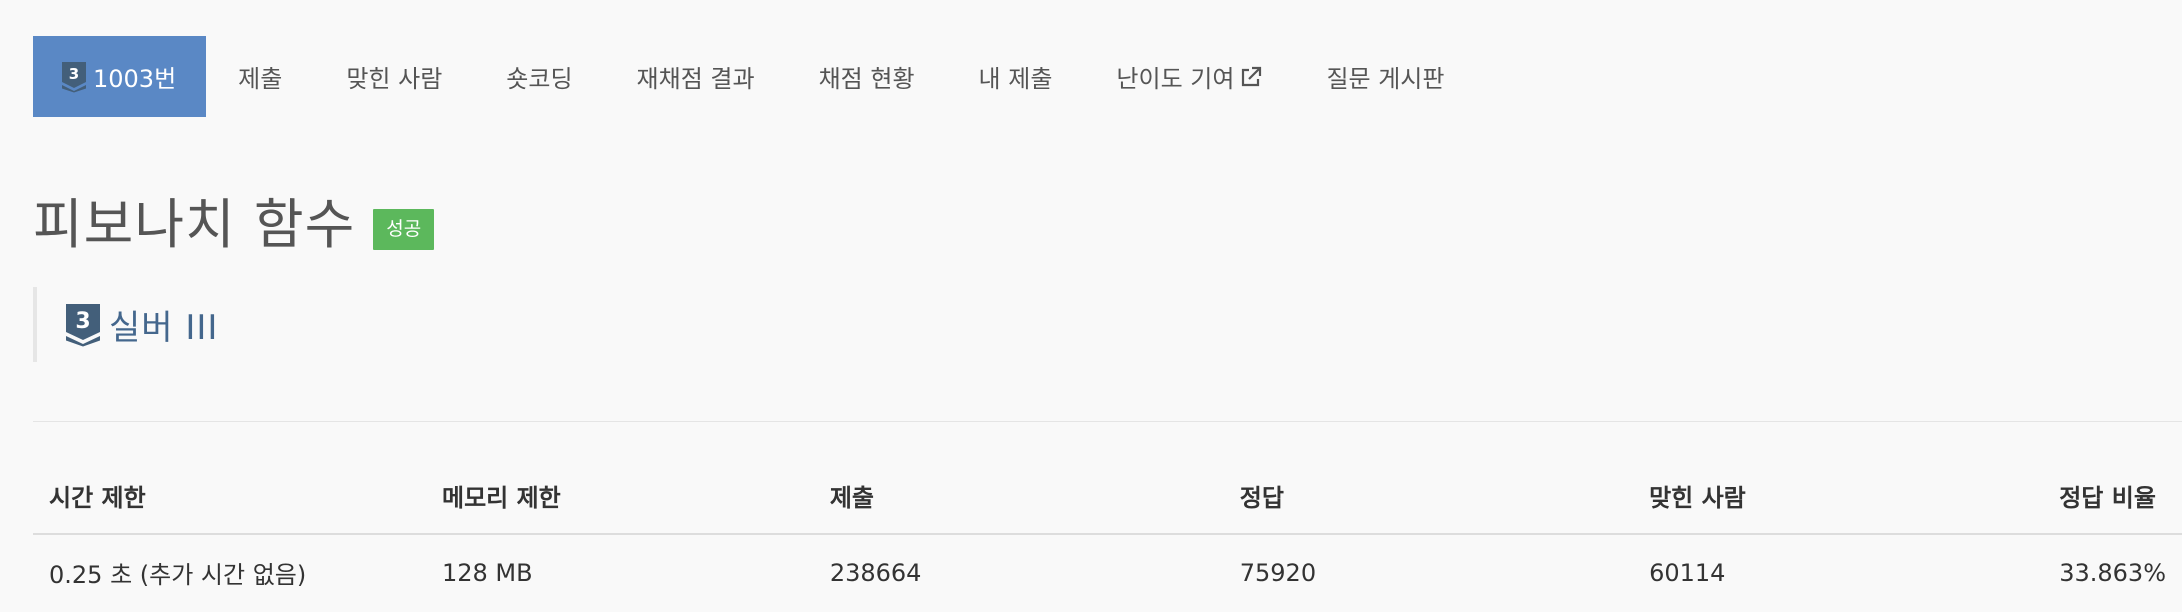  I want to click on cell-solved-users: 60114, so click(1687, 572).